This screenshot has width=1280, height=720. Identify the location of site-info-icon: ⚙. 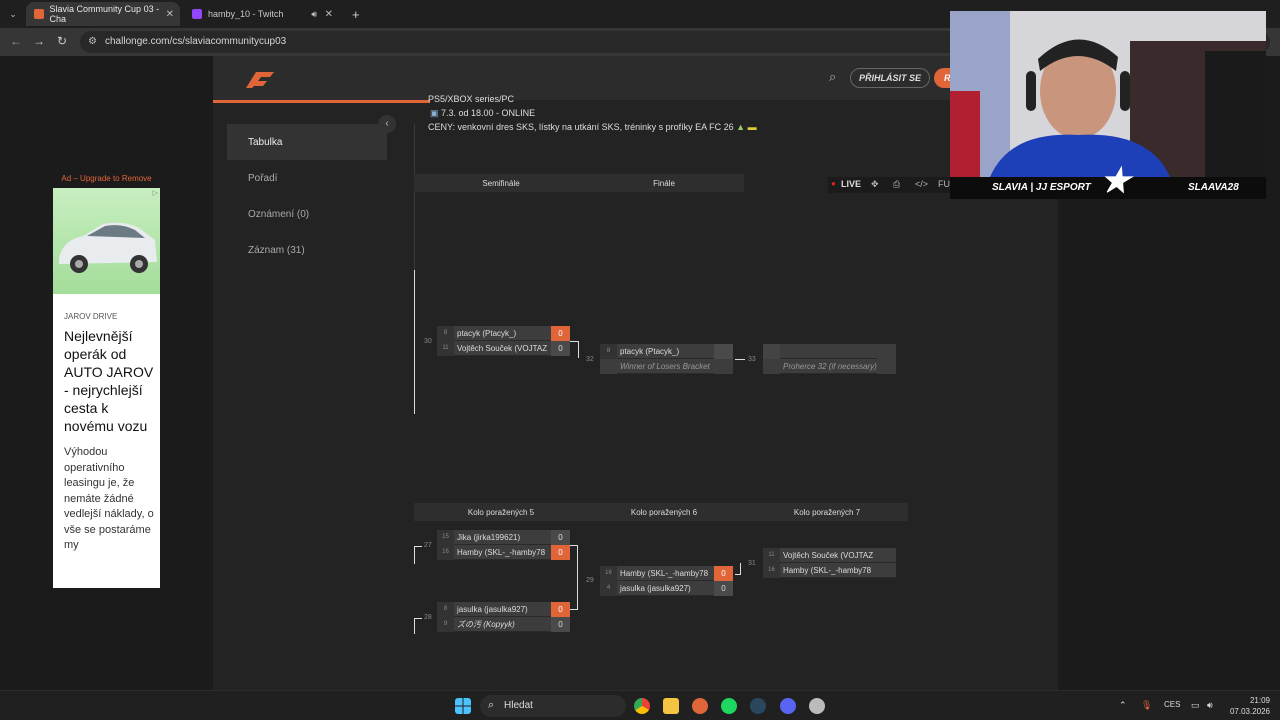
(92, 41).